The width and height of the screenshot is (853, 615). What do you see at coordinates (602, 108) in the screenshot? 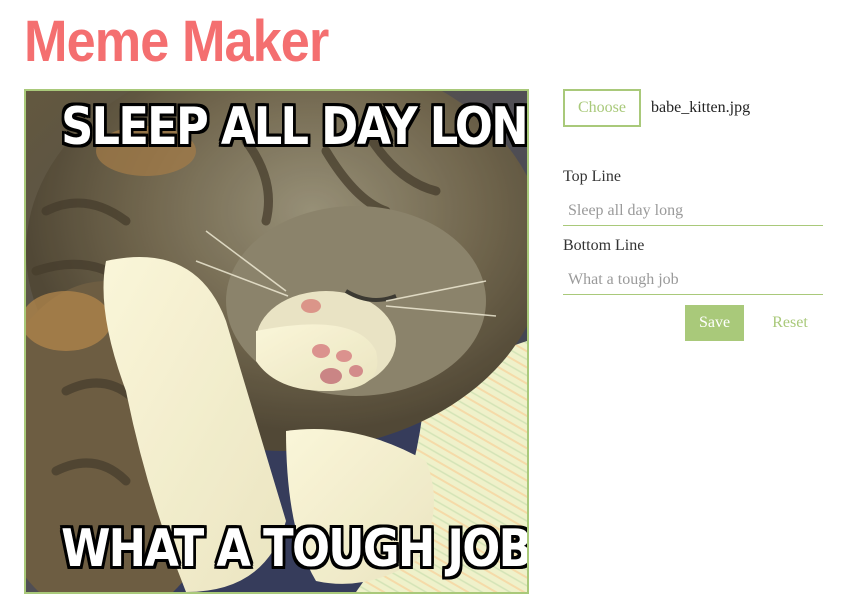
I see `choose-file-button: Choose` at bounding box center [602, 108].